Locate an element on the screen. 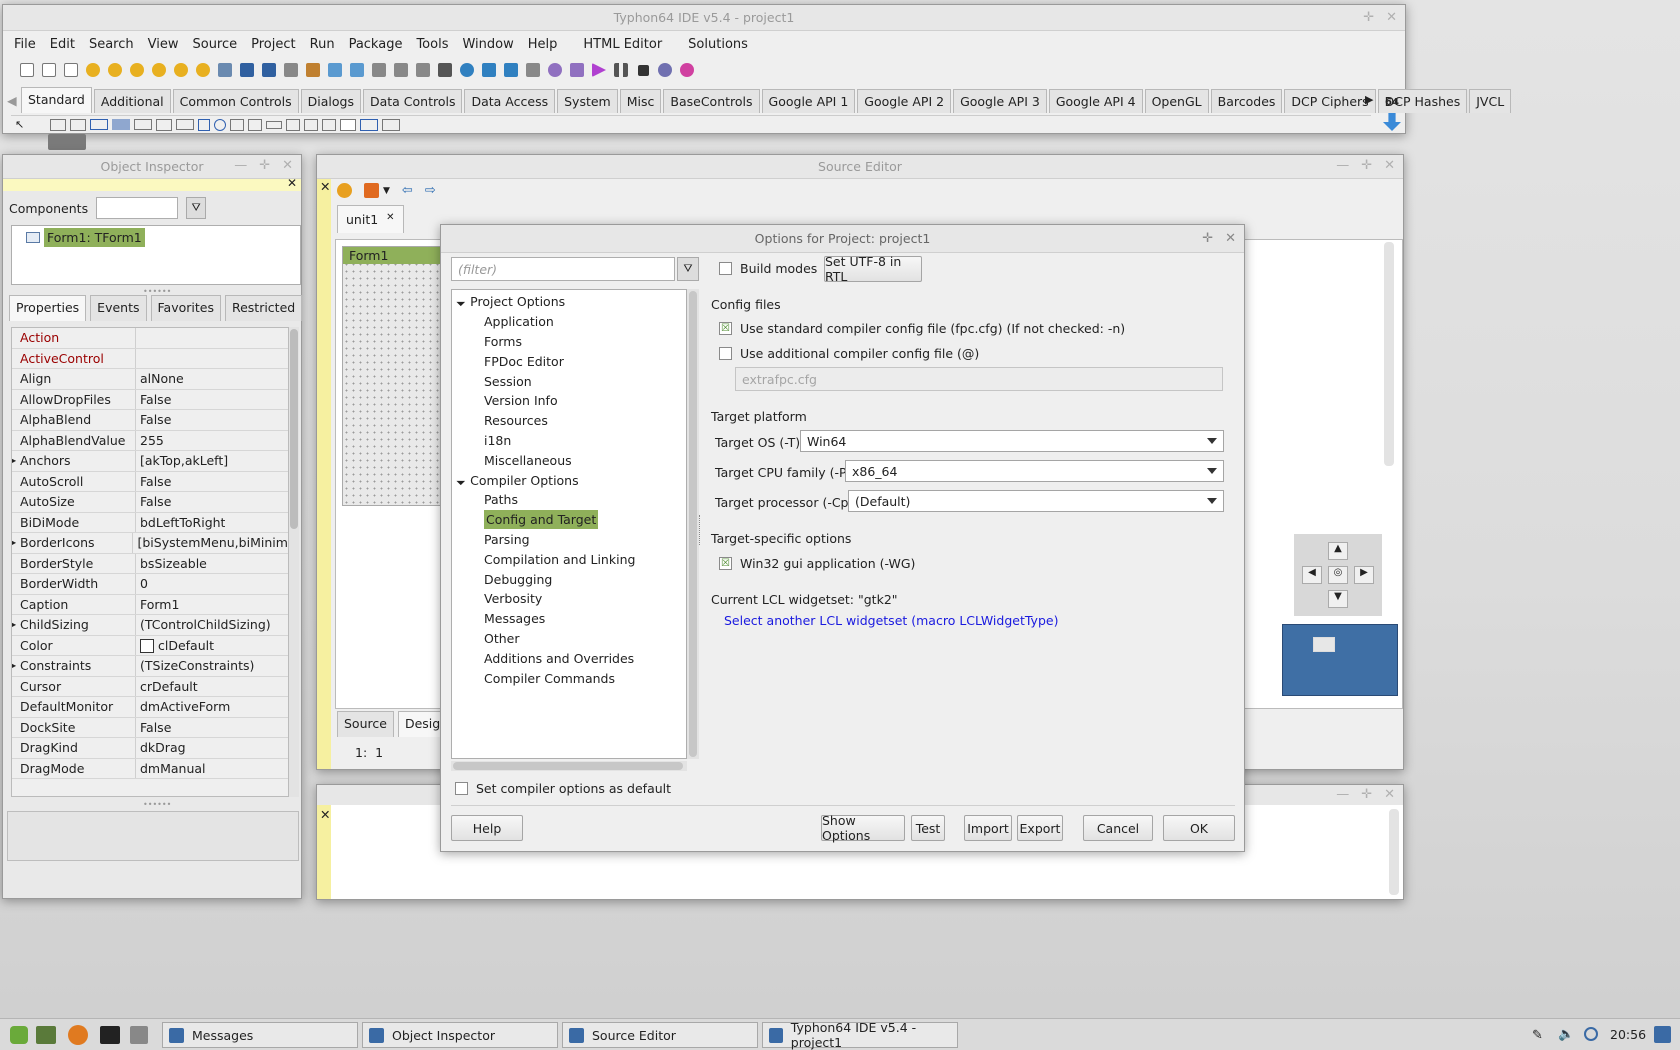 The width and height of the screenshot is (1680, 1050). new-unit-icon is located at coordinates (71, 70).